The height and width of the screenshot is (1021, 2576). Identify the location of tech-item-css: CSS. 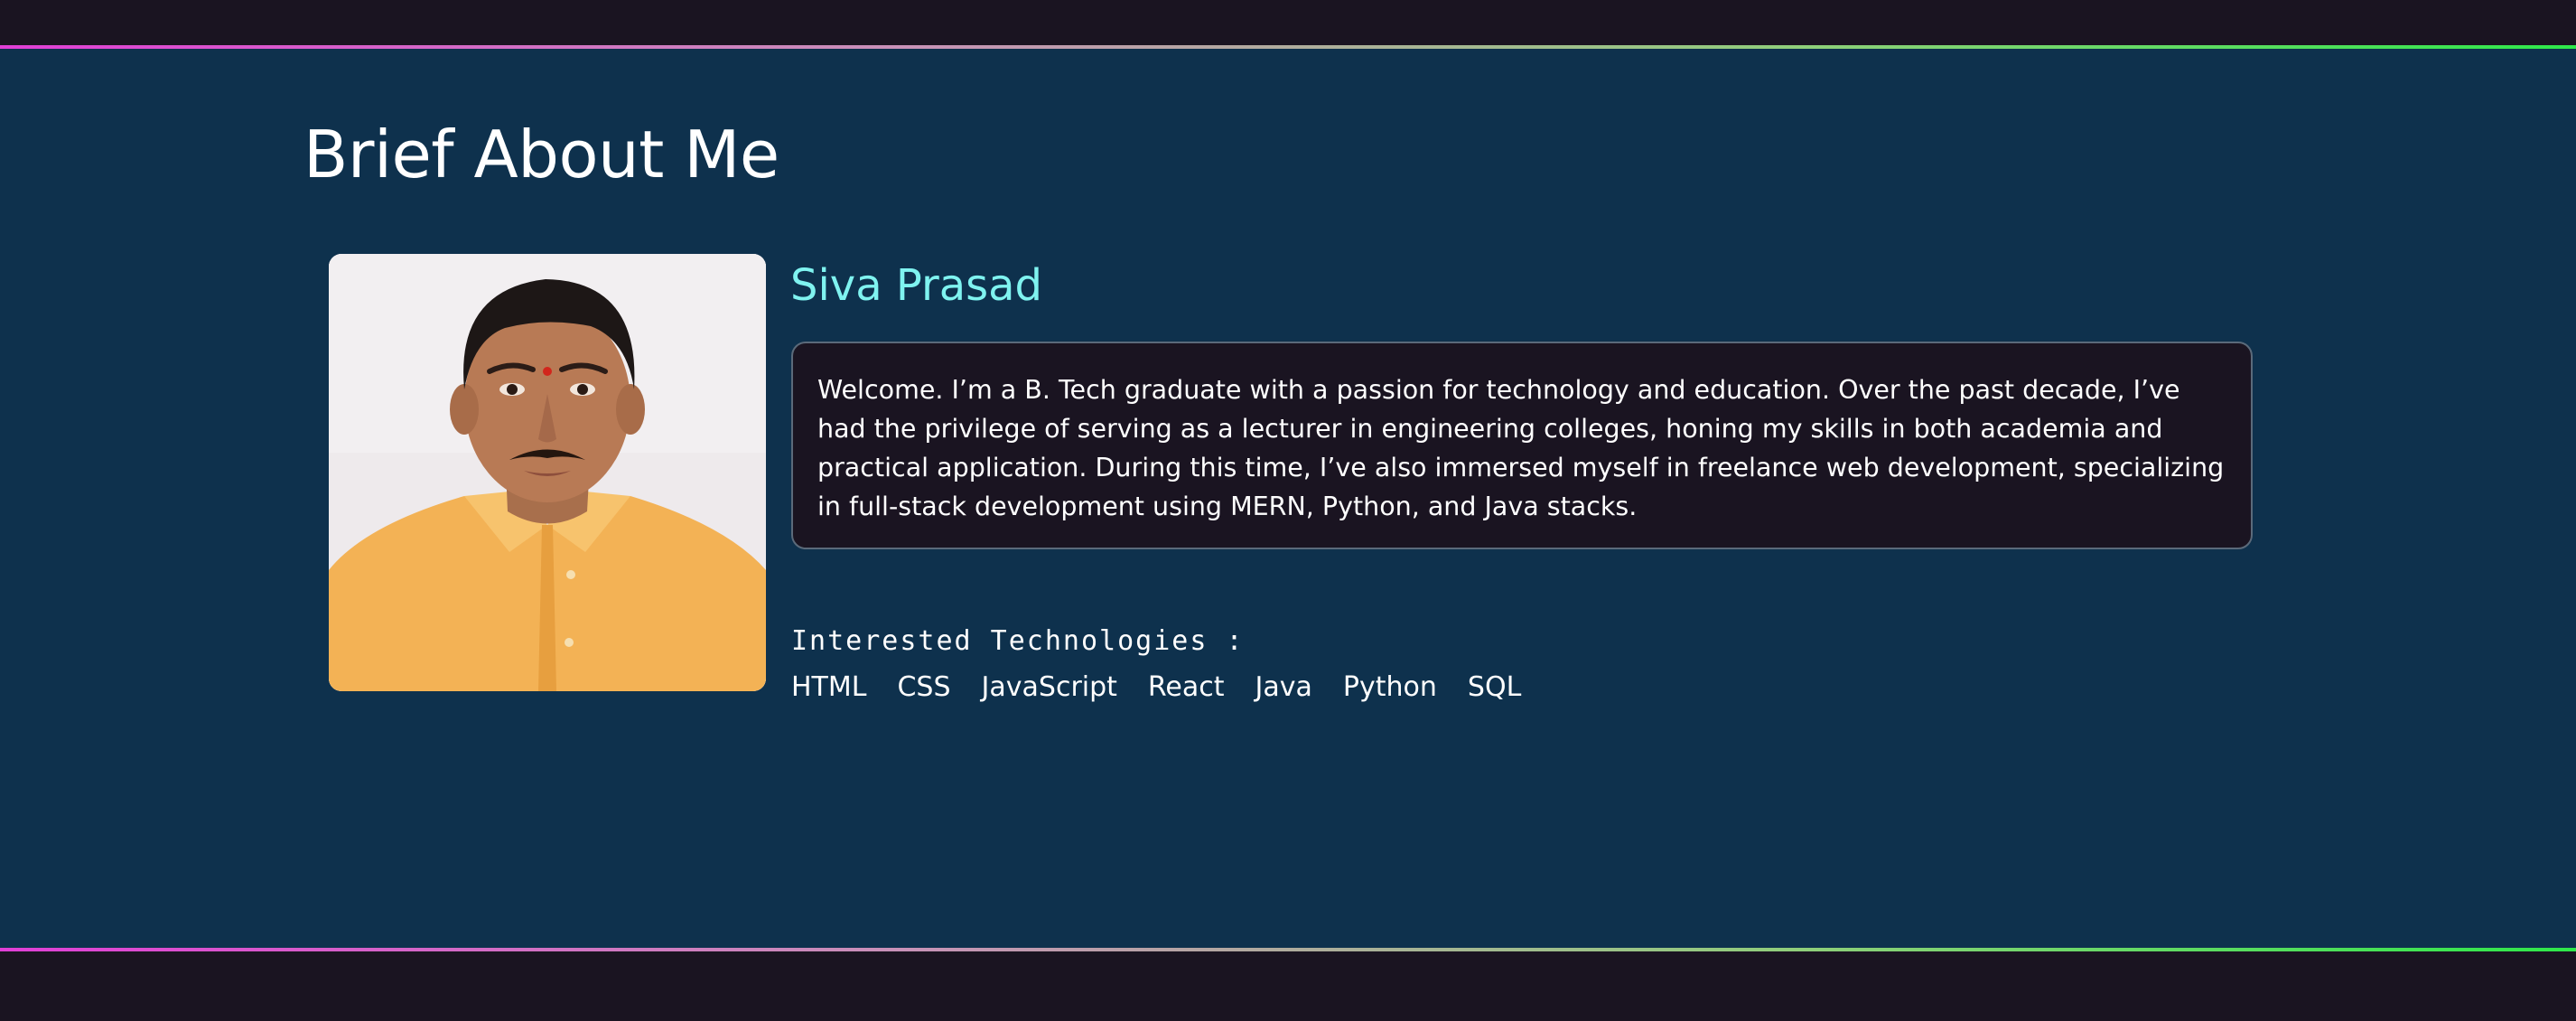
(924, 687).